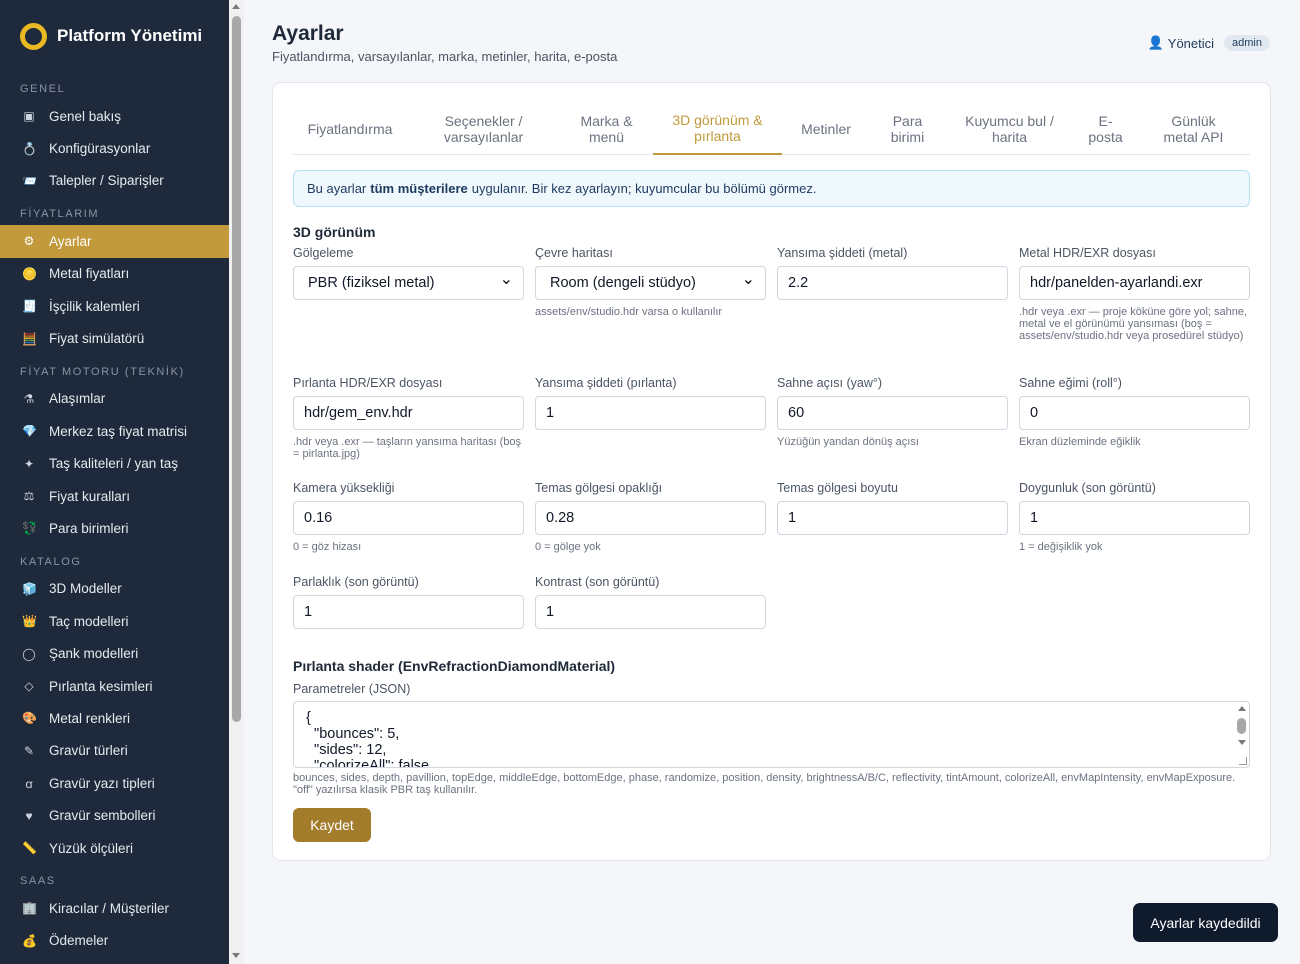 The width and height of the screenshot is (1300, 964). Describe the element at coordinates (29, 398) in the screenshot. I see `flask-icon: ⚗` at that location.